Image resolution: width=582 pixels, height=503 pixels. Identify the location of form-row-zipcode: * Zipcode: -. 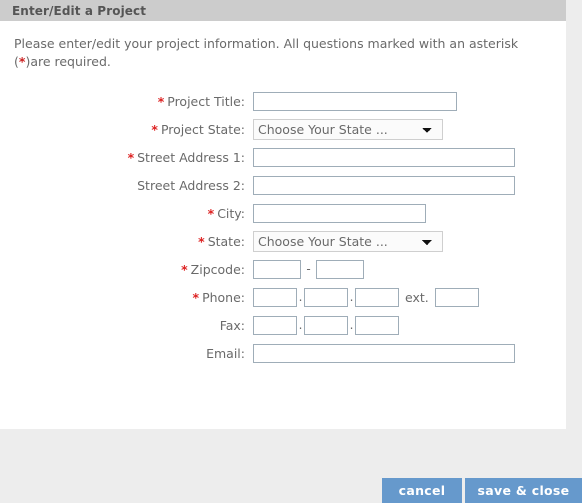
(283, 269).